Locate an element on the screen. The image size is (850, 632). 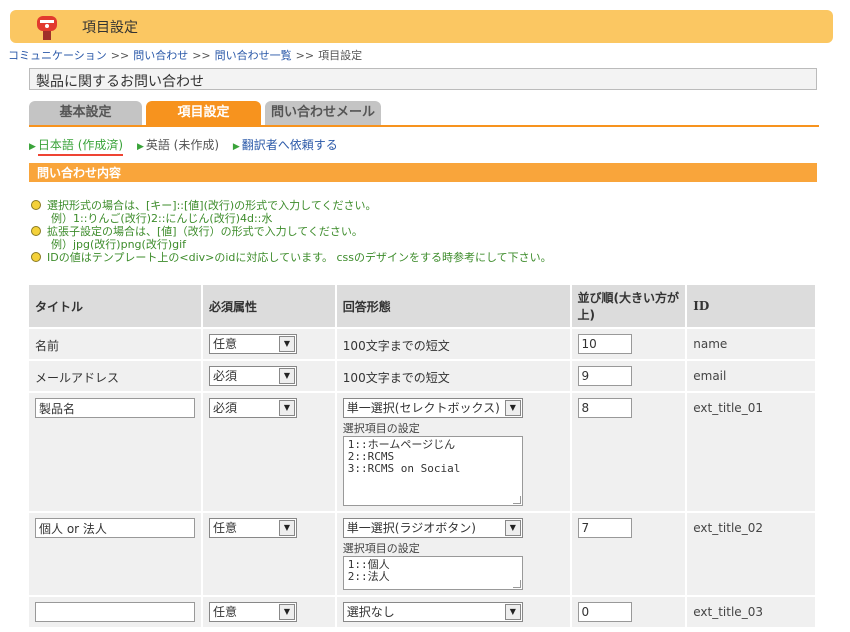
breadcrumb-inquiry-list: 問い合わせ一覧 is located at coordinates (253, 55).